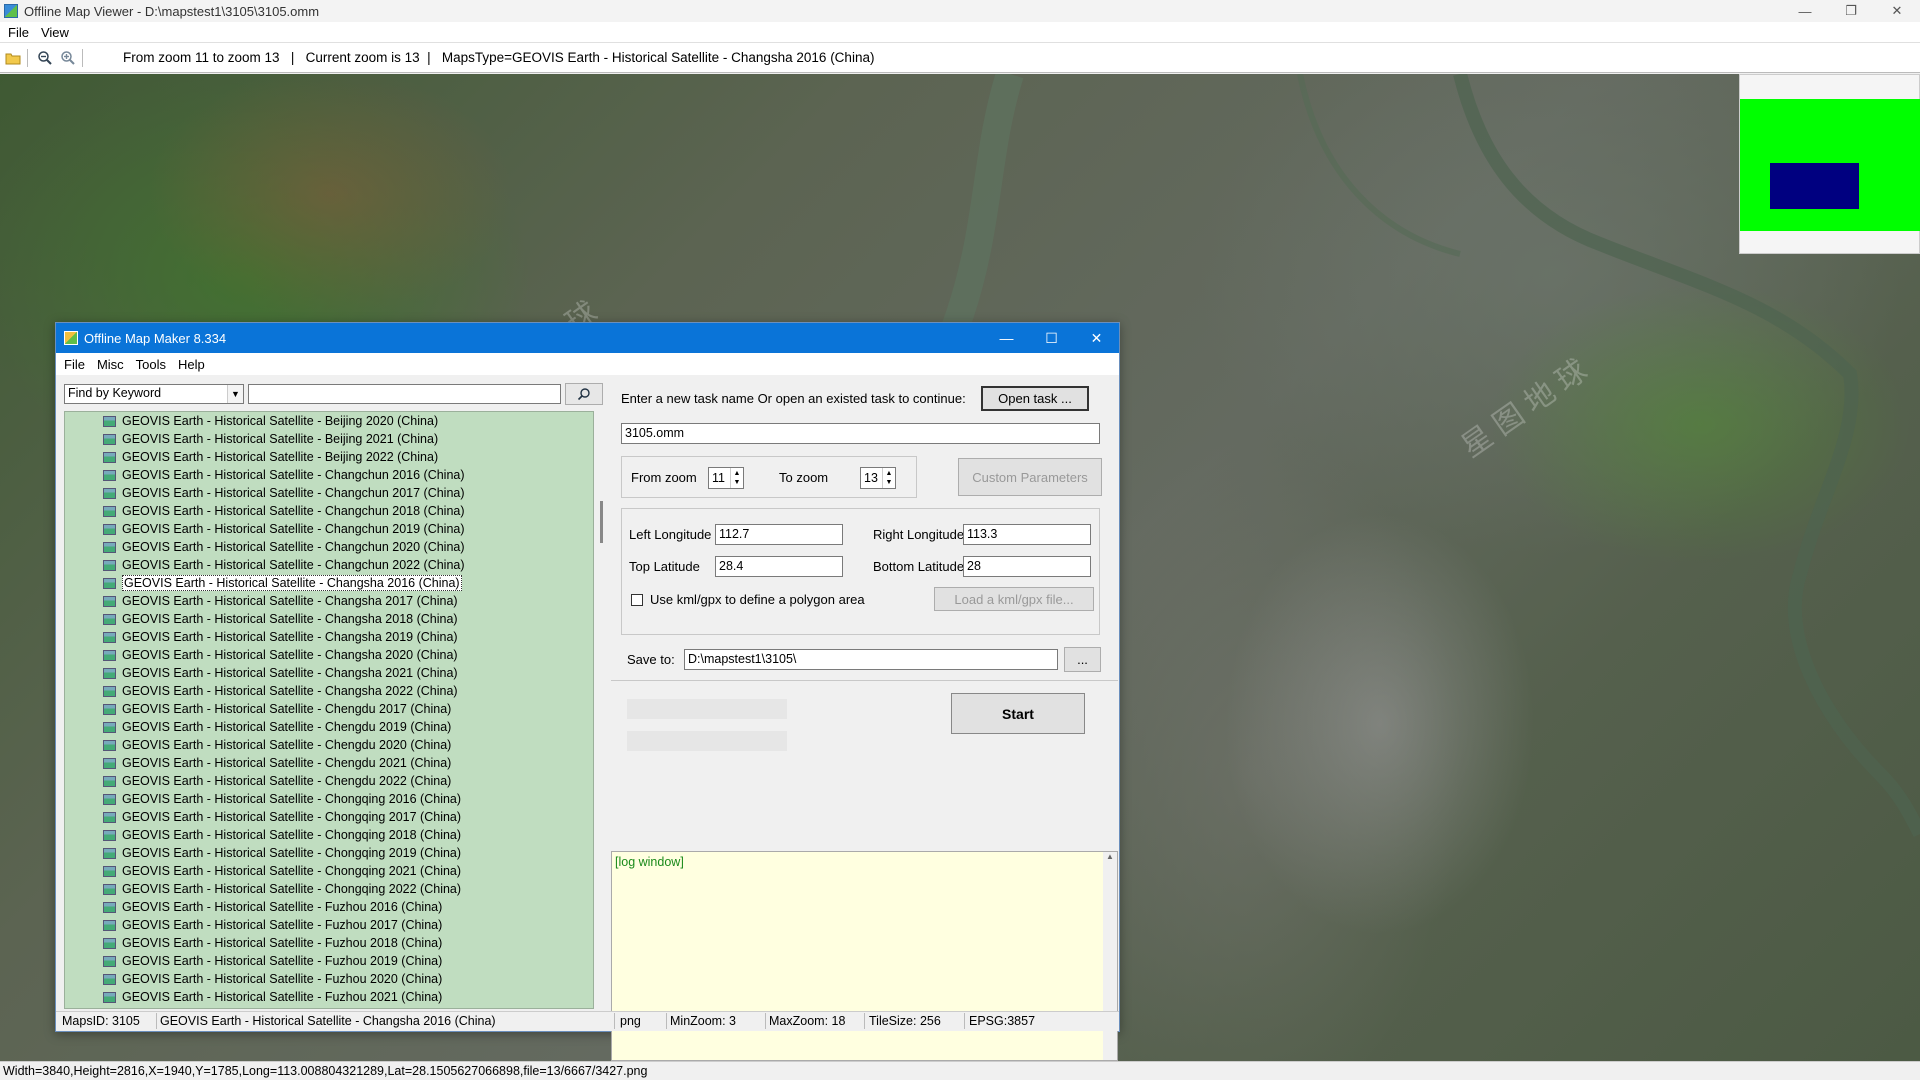 The height and width of the screenshot is (1080, 1920). I want to click on top-latitude-input: 28.4, so click(779, 566).